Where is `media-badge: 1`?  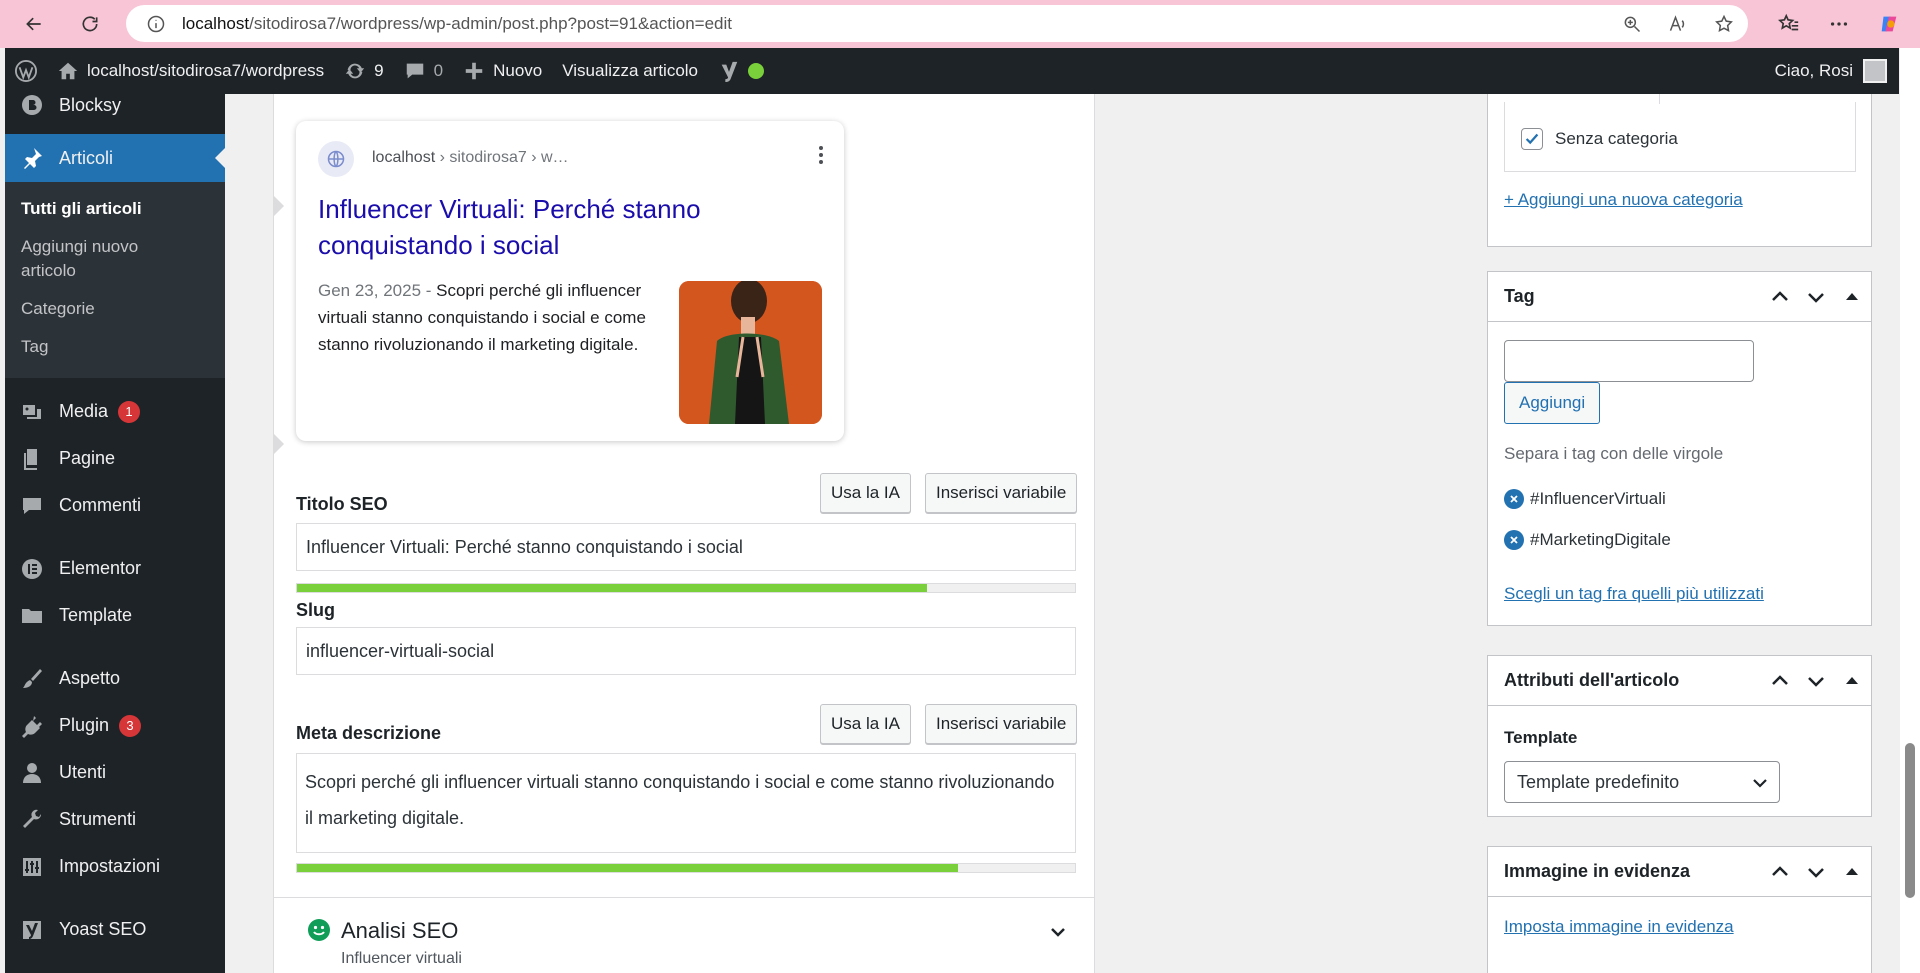 media-badge: 1 is located at coordinates (129, 411).